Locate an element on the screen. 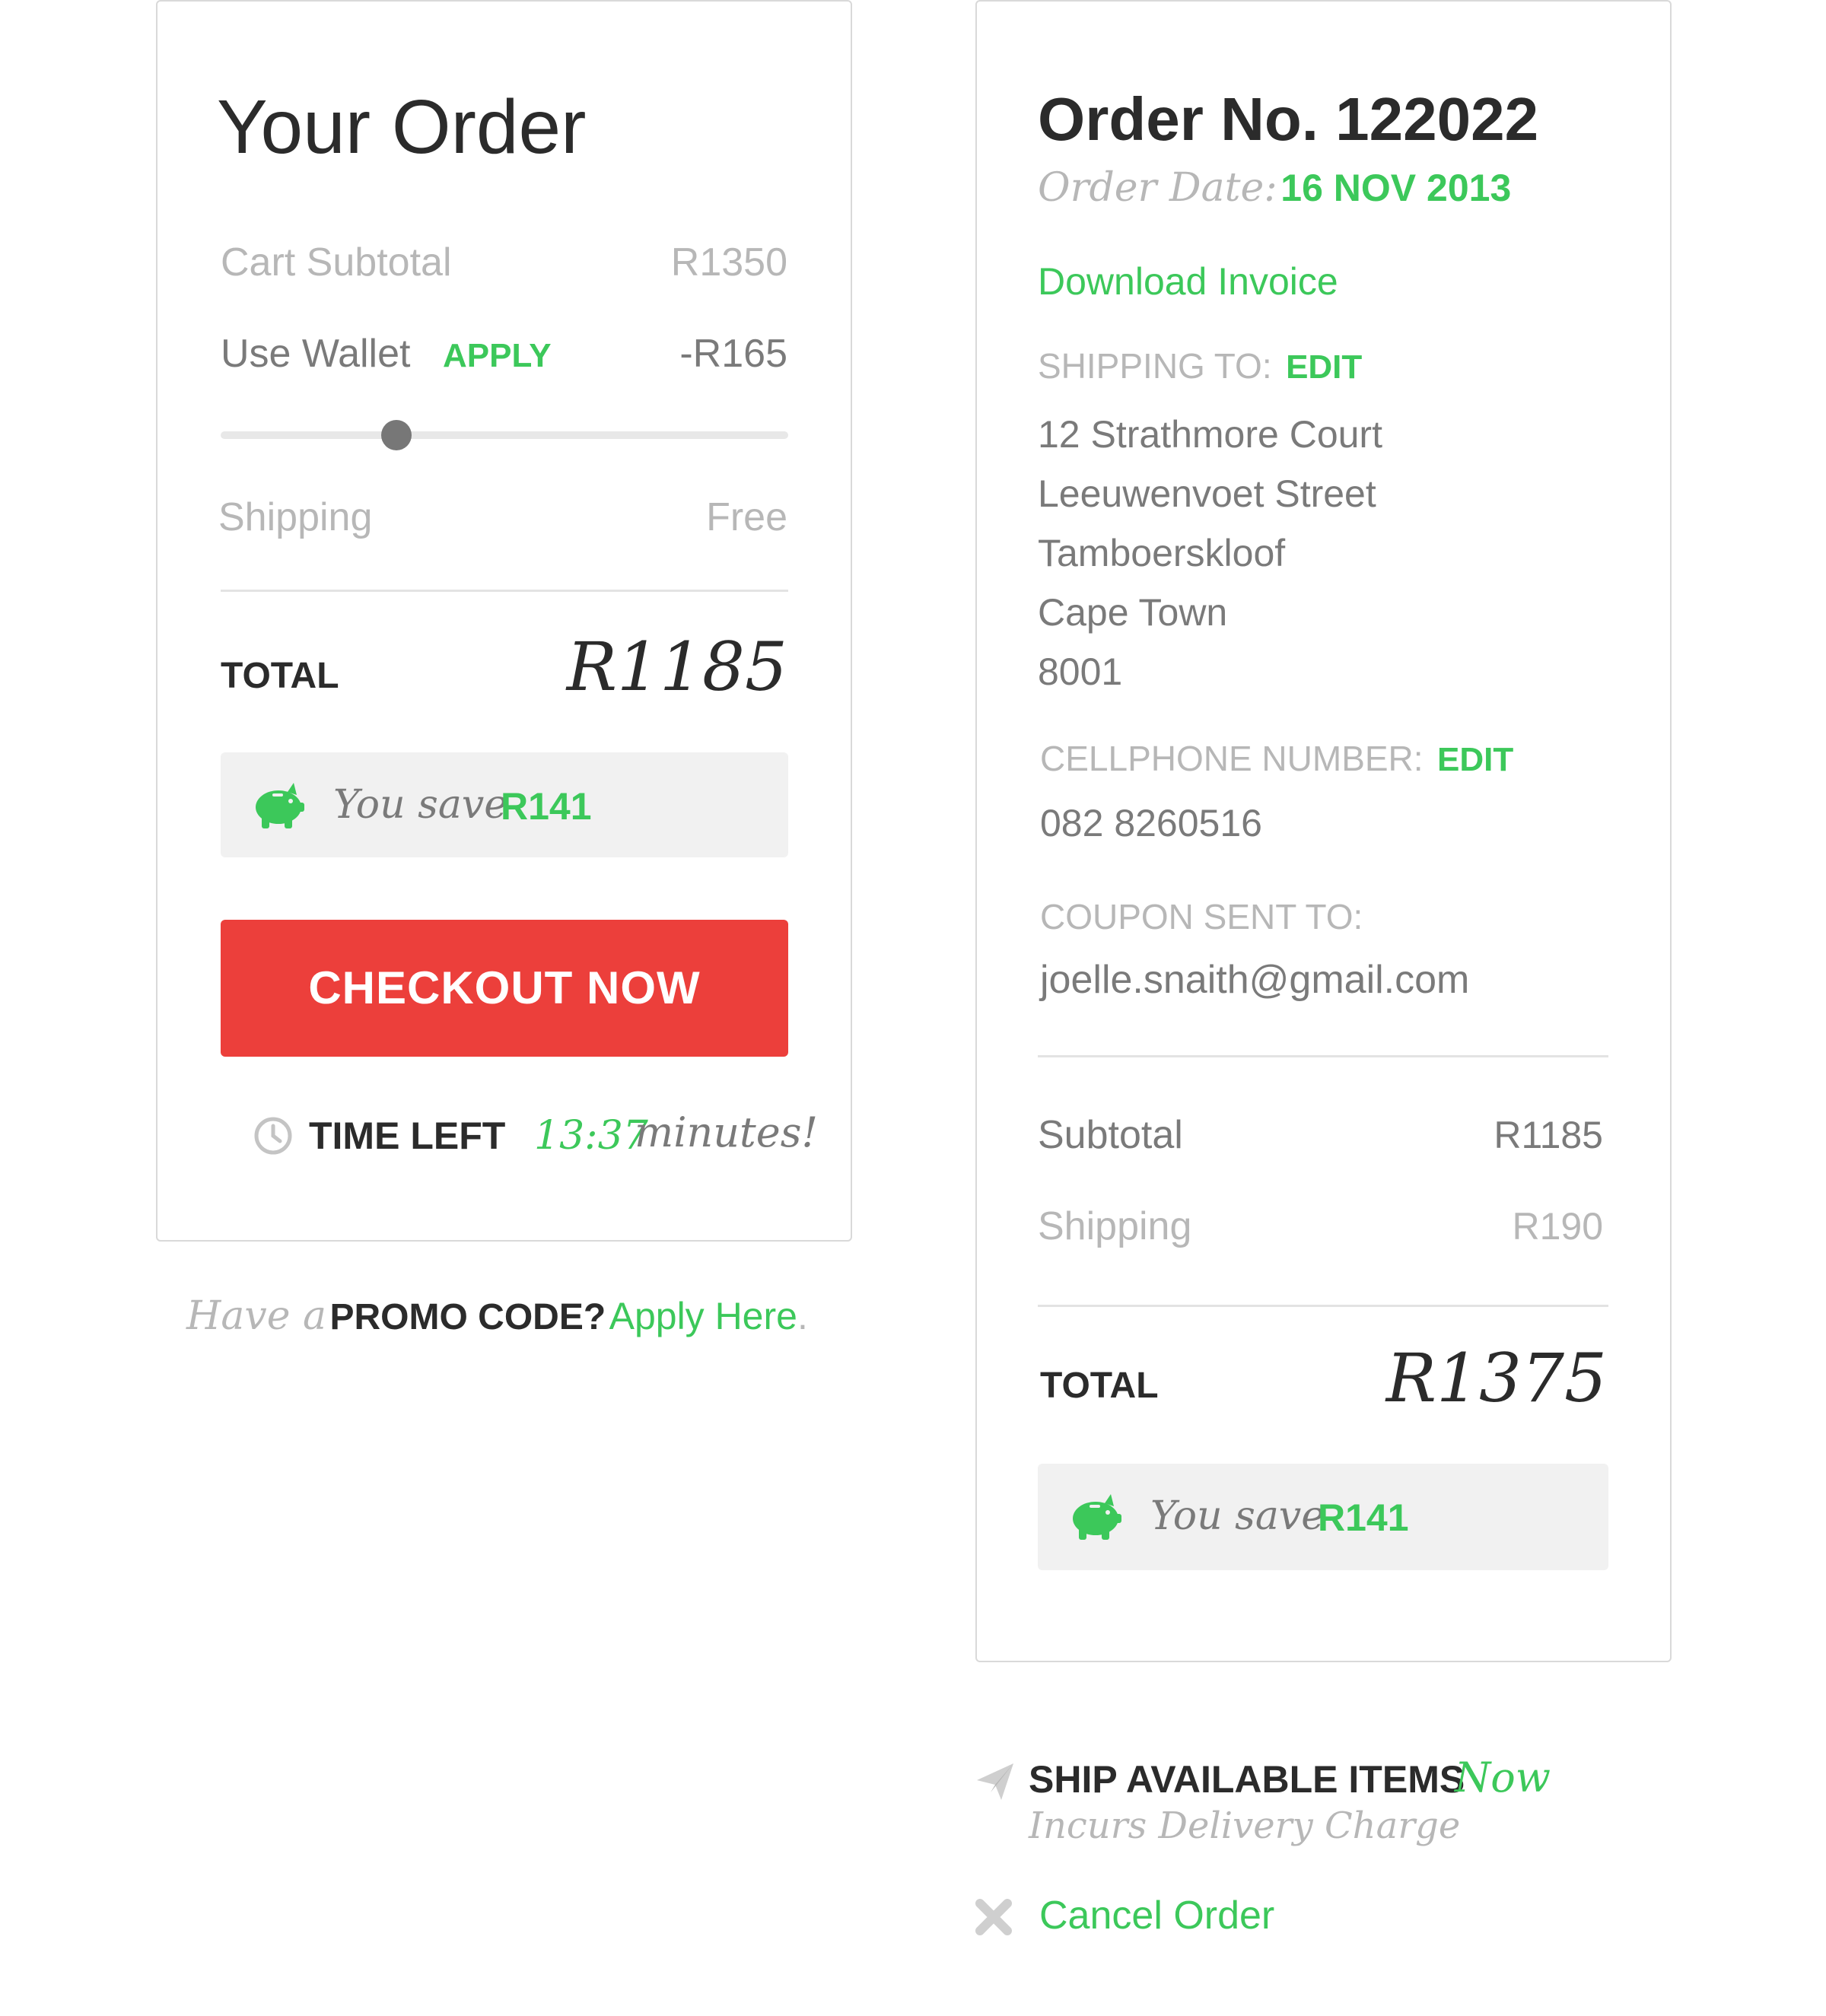 This screenshot has height=2016, width=1826. checkout-now-label: CHECKOUT NOW is located at coordinates (504, 987).